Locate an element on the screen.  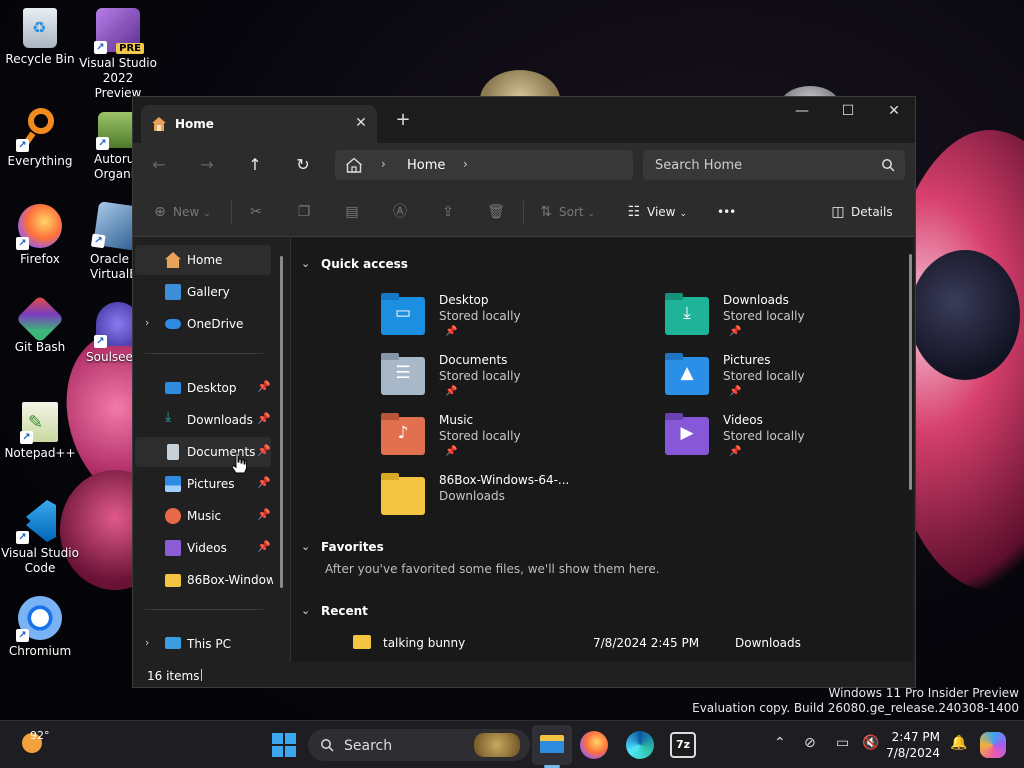
document-icon is located at coordinates (173, 452).